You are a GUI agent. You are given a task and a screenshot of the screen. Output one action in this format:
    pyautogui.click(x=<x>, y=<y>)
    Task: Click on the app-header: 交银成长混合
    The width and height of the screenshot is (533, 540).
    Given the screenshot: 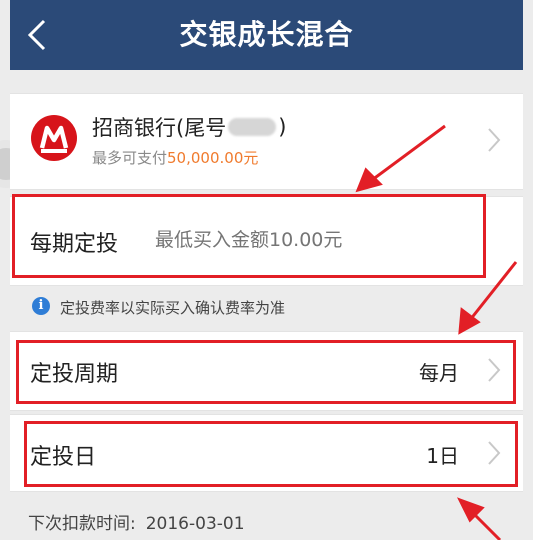 What is the action you would take?
    pyautogui.click(x=266, y=35)
    